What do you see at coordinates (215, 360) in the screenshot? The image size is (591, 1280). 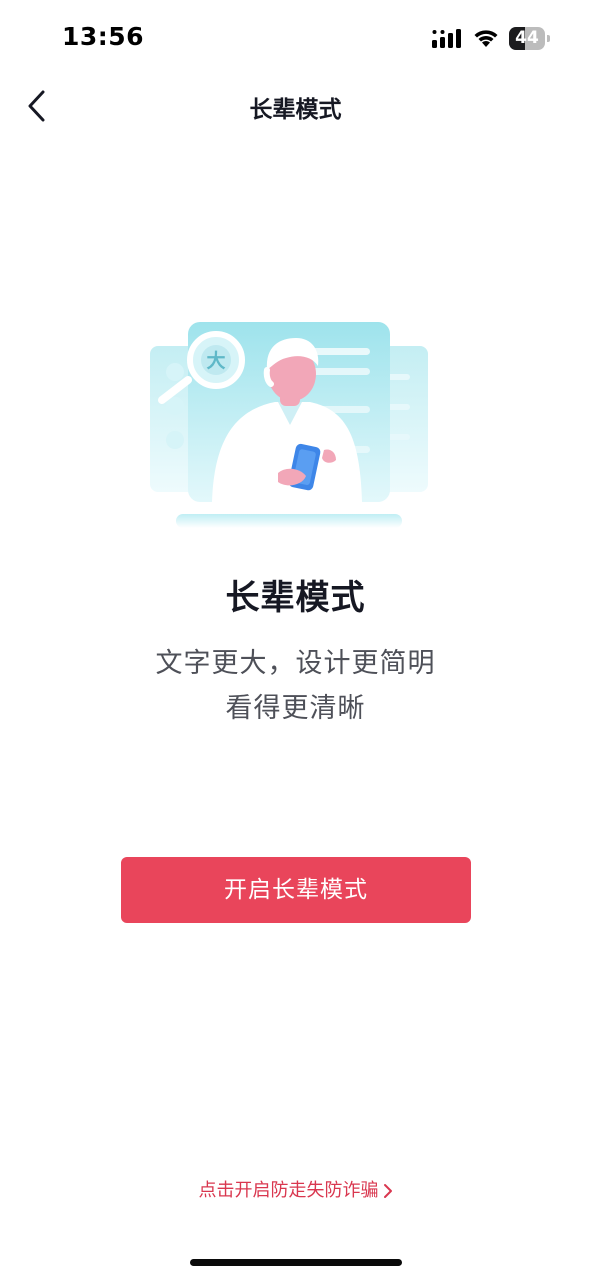 I see `magnifier-badge: 大` at bounding box center [215, 360].